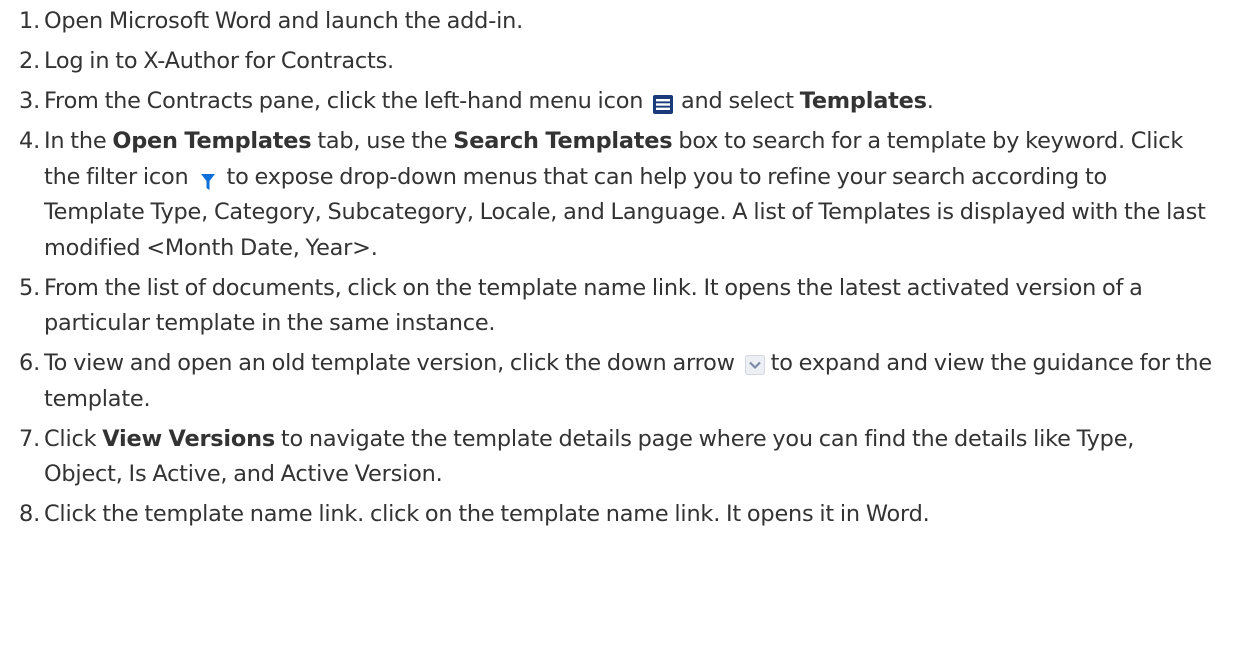 Image resolution: width=1233 pixels, height=657 pixels. I want to click on step-number: 6., so click(29, 363).